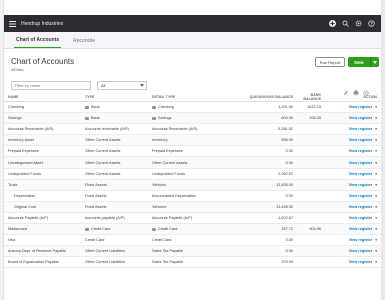  I want to click on right-scrollbar, so click(383, 150).